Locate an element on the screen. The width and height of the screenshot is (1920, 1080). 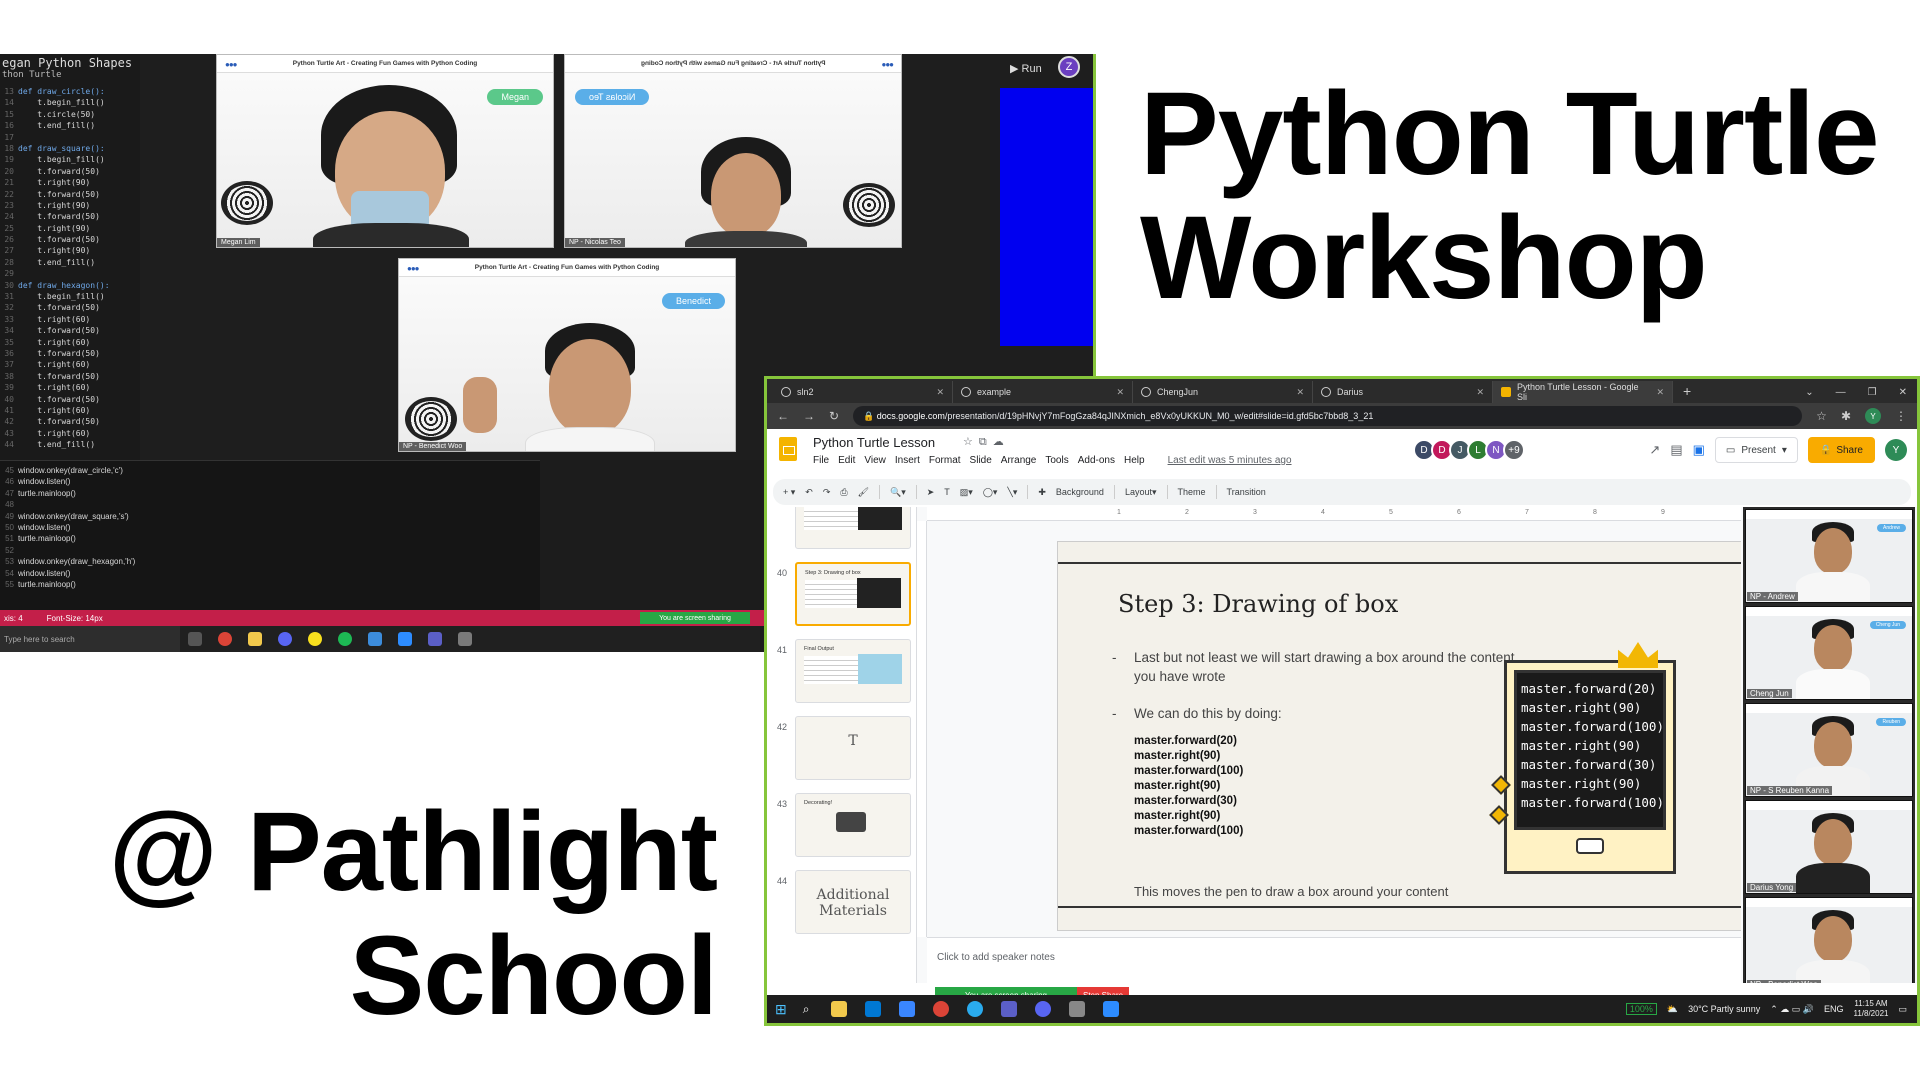
new-tab-icon: + is located at coordinates (1687, 393).